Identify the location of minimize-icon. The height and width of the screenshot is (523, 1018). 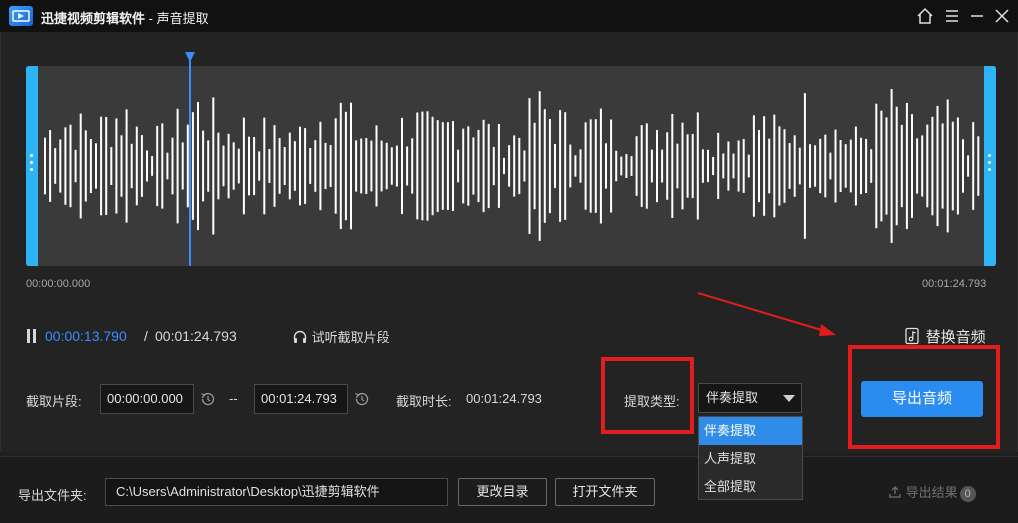
(977, 16).